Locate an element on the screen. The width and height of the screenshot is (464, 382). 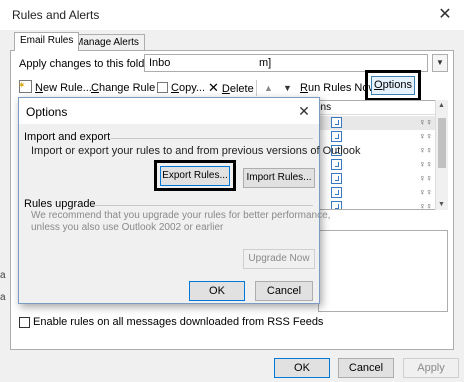
rules-column-header: ons is located at coordinates (368, 108).